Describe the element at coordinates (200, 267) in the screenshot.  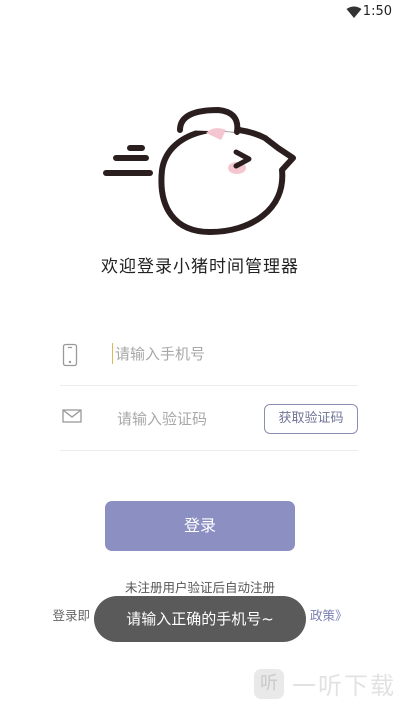
I see `welcome-title: 欢迎登录小猪时间管理器` at that location.